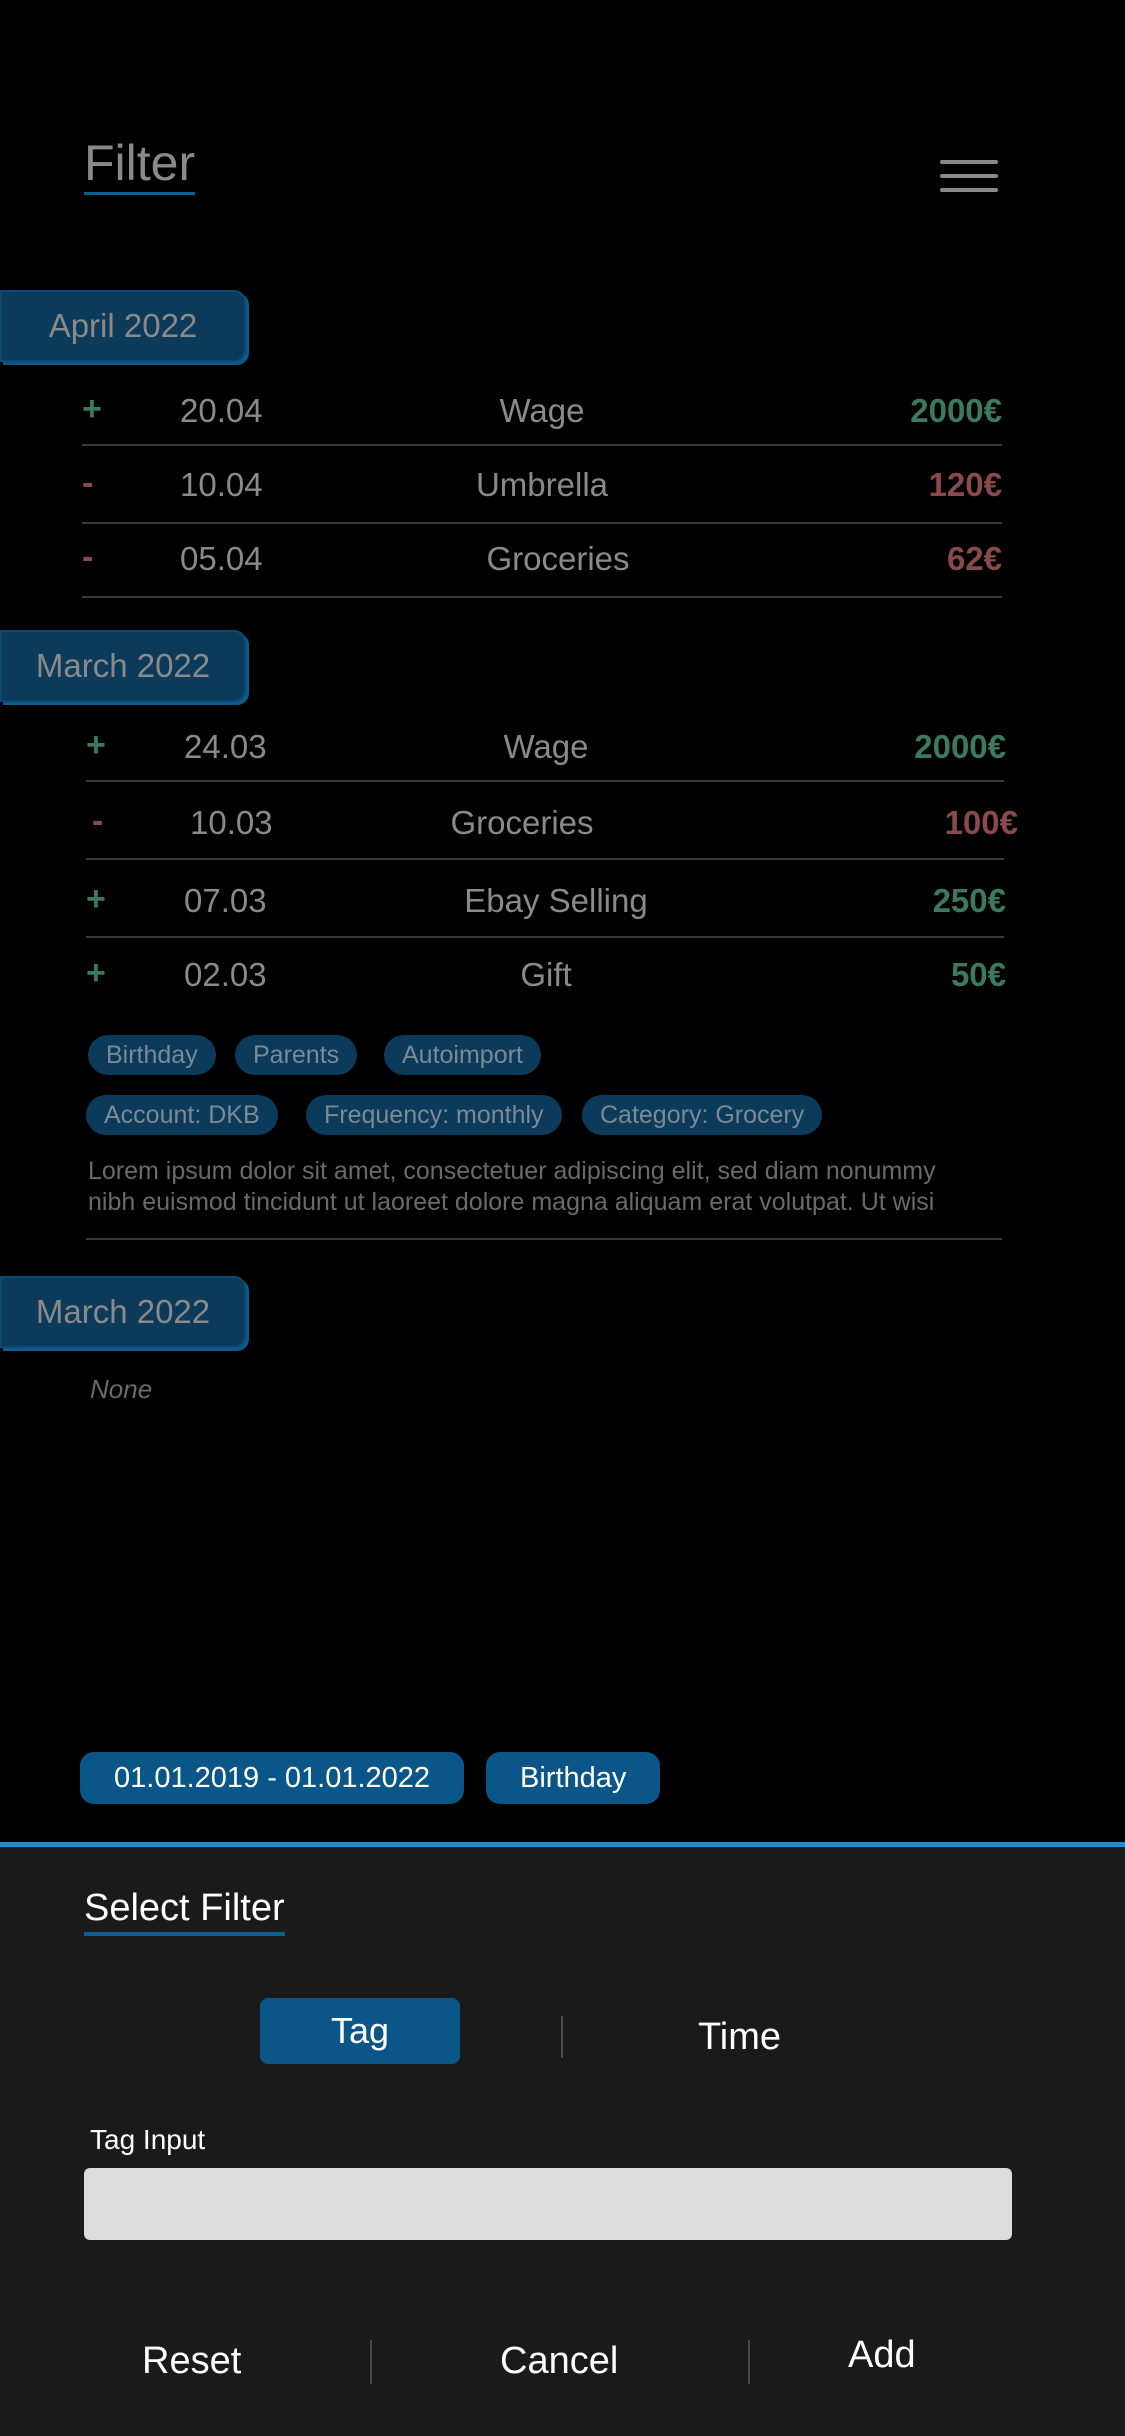  I want to click on transaction-date: 02.03, so click(225, 974).